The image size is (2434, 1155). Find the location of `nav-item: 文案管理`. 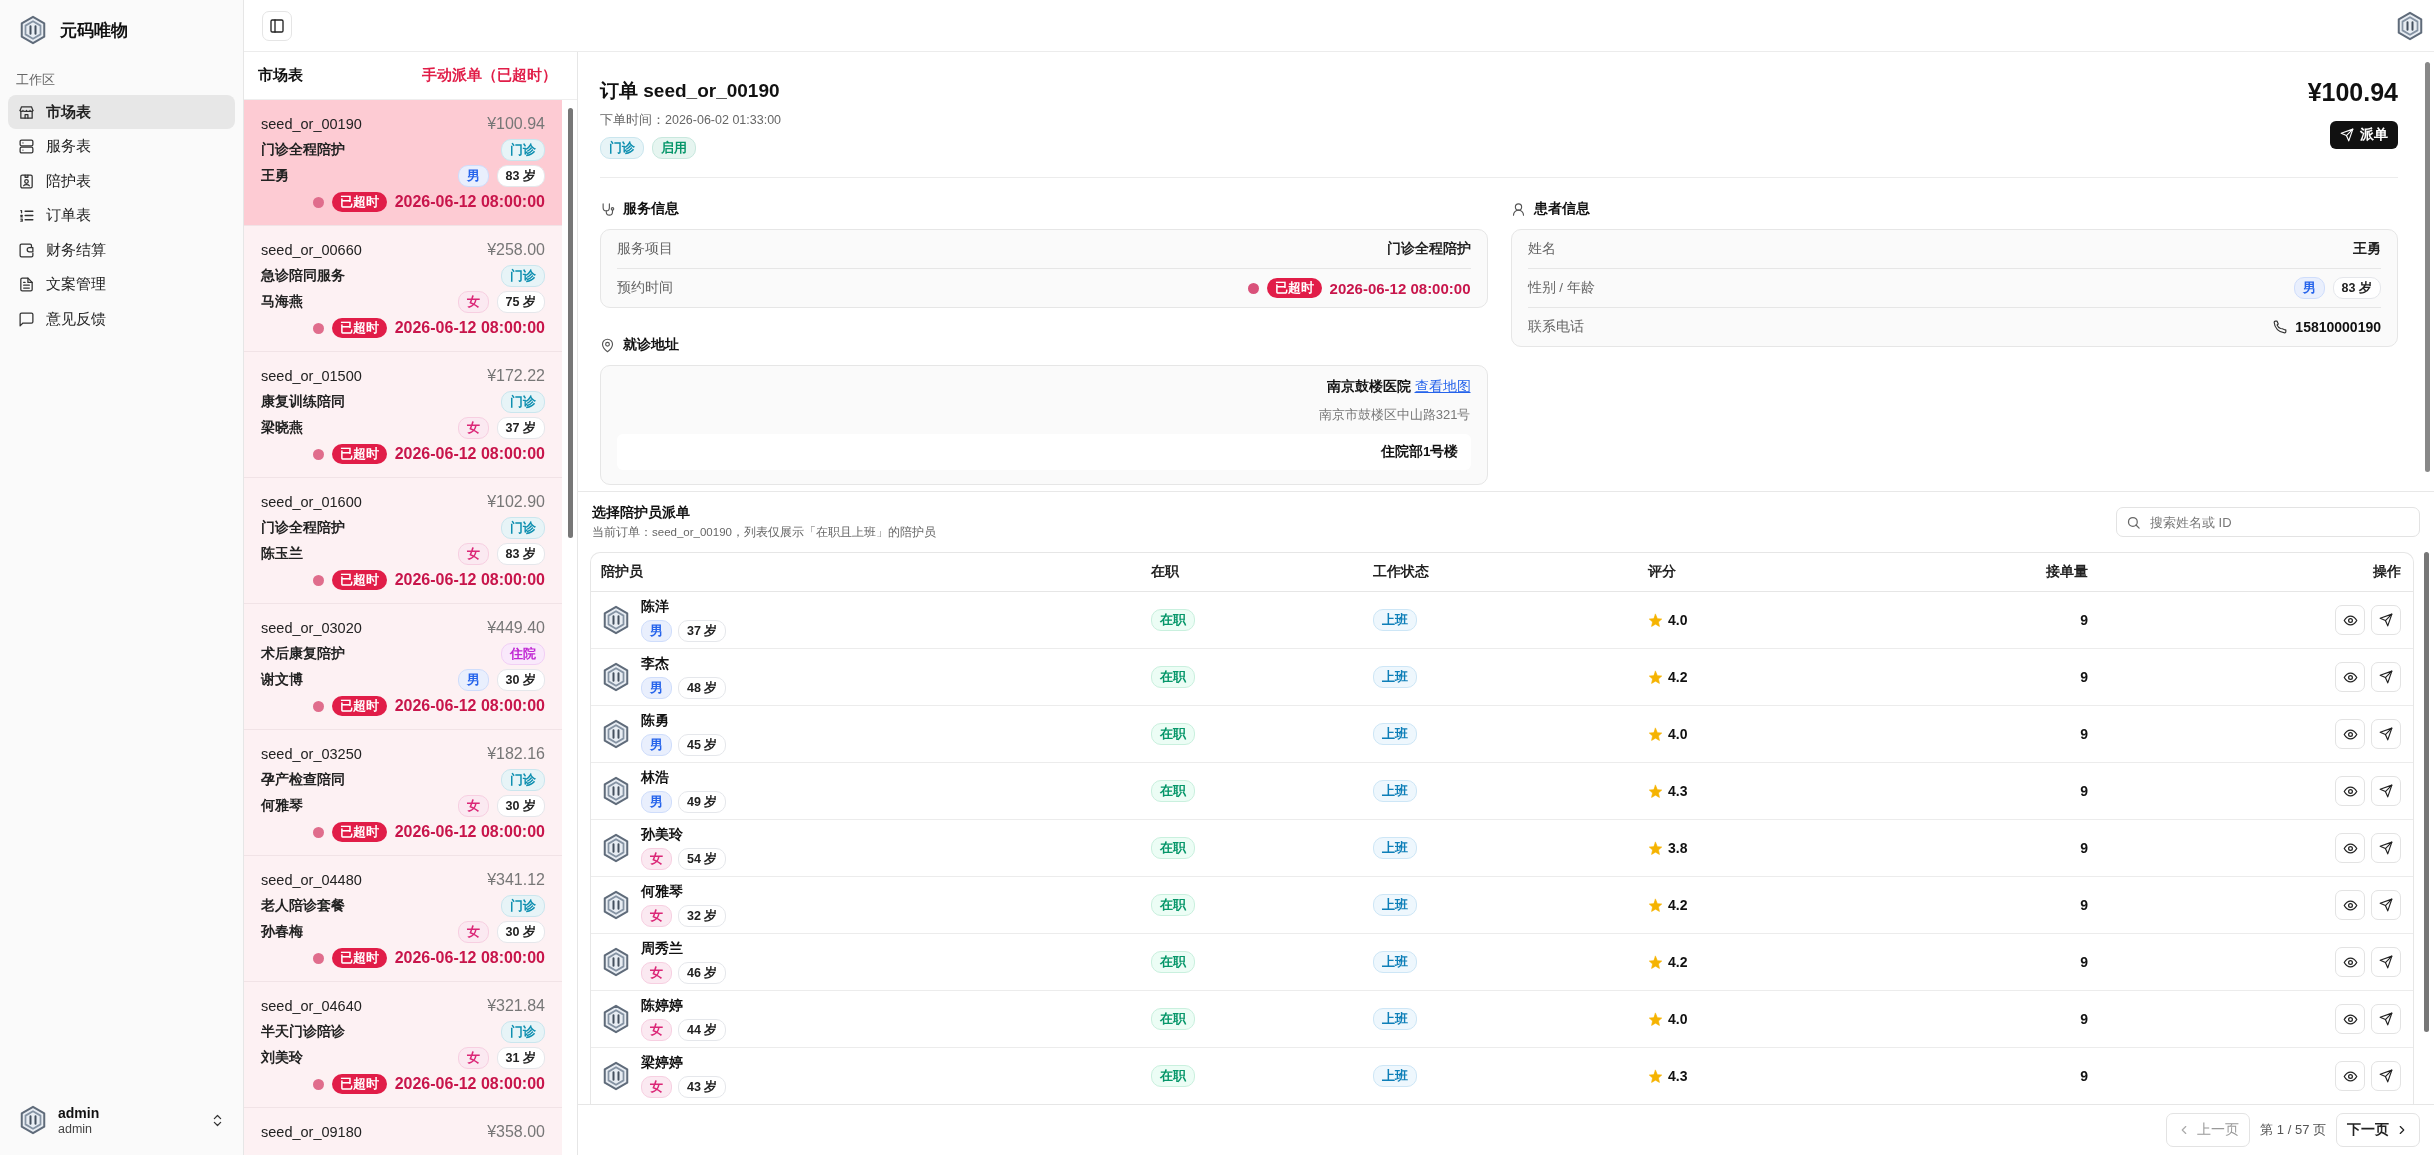

nav-item: 文案管理 is located at coordinates (121, 284).